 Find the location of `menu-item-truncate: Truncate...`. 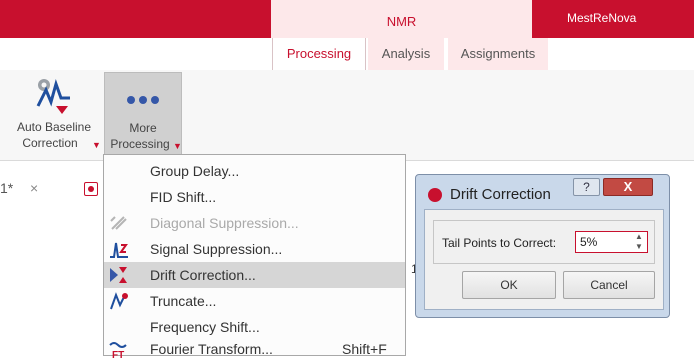

menu-item-truncate: Truncate... is located at coordinates (254, 301).